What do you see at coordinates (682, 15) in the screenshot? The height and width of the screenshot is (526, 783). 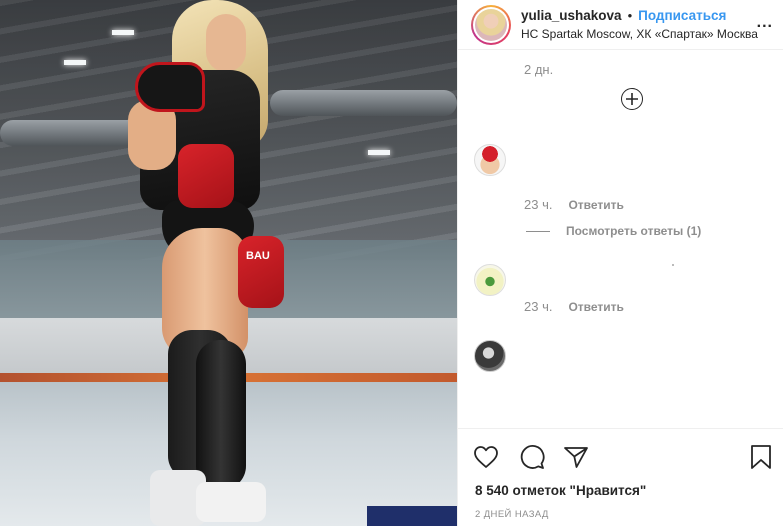 I see `follow-button: Подписаться` at bounding box center [682, 15].